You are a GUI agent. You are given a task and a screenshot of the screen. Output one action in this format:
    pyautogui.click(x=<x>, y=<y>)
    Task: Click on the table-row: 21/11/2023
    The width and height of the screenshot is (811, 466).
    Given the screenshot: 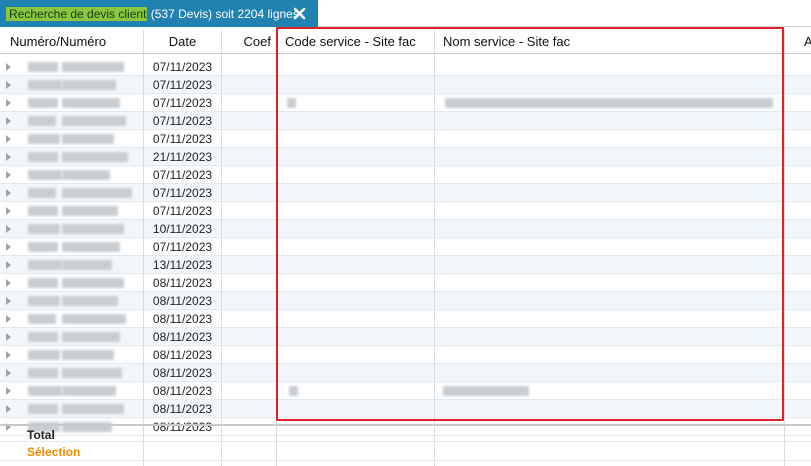 What is the action you would take?
    pyautogui.click(x=405, y=157)
    